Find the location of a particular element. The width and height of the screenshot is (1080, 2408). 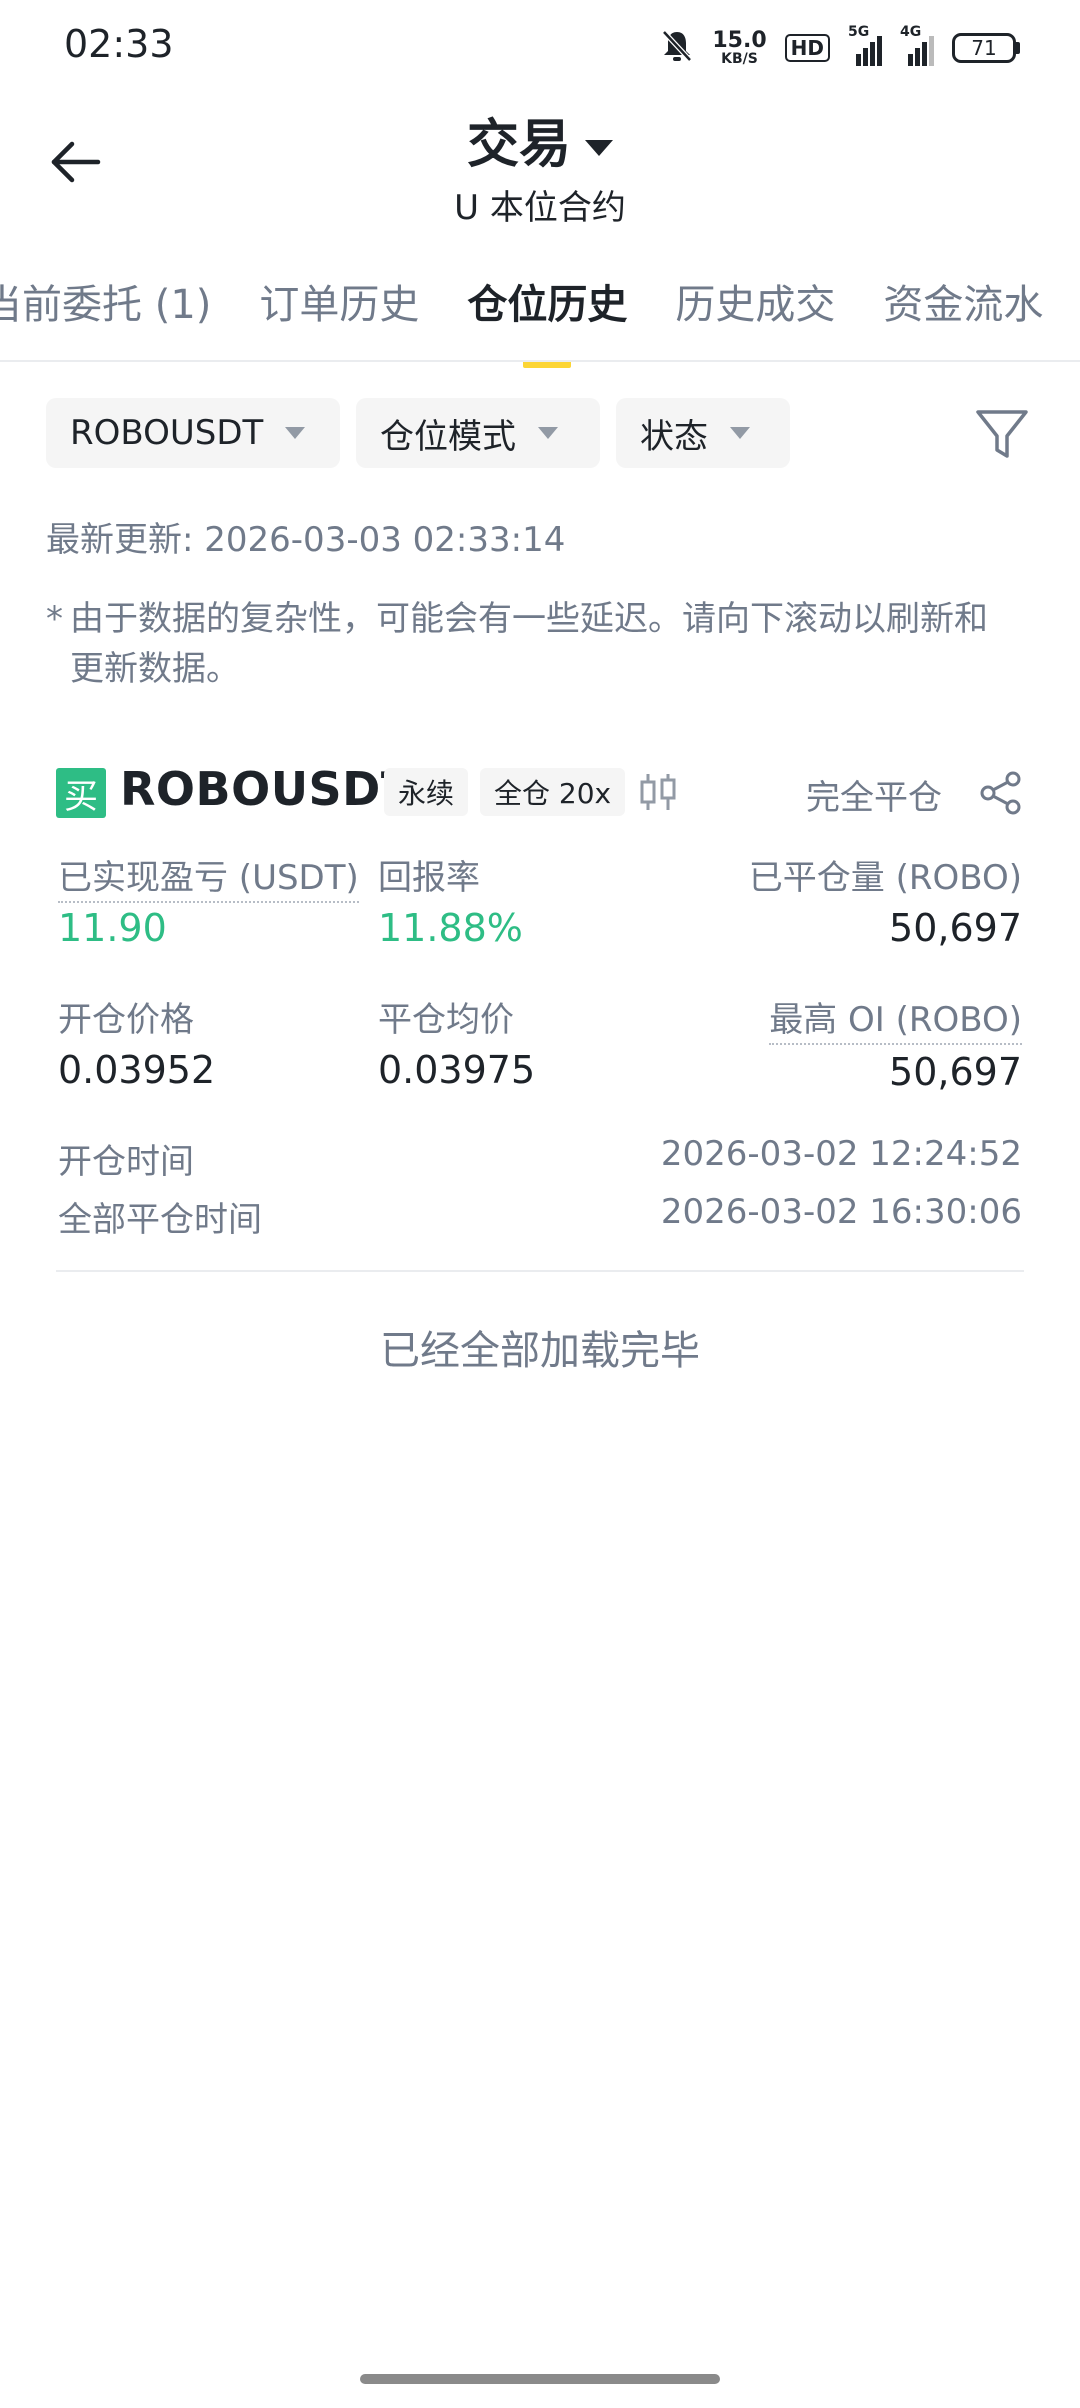

max-oi-value: 50,697 is located at coordinates (955, 1072).